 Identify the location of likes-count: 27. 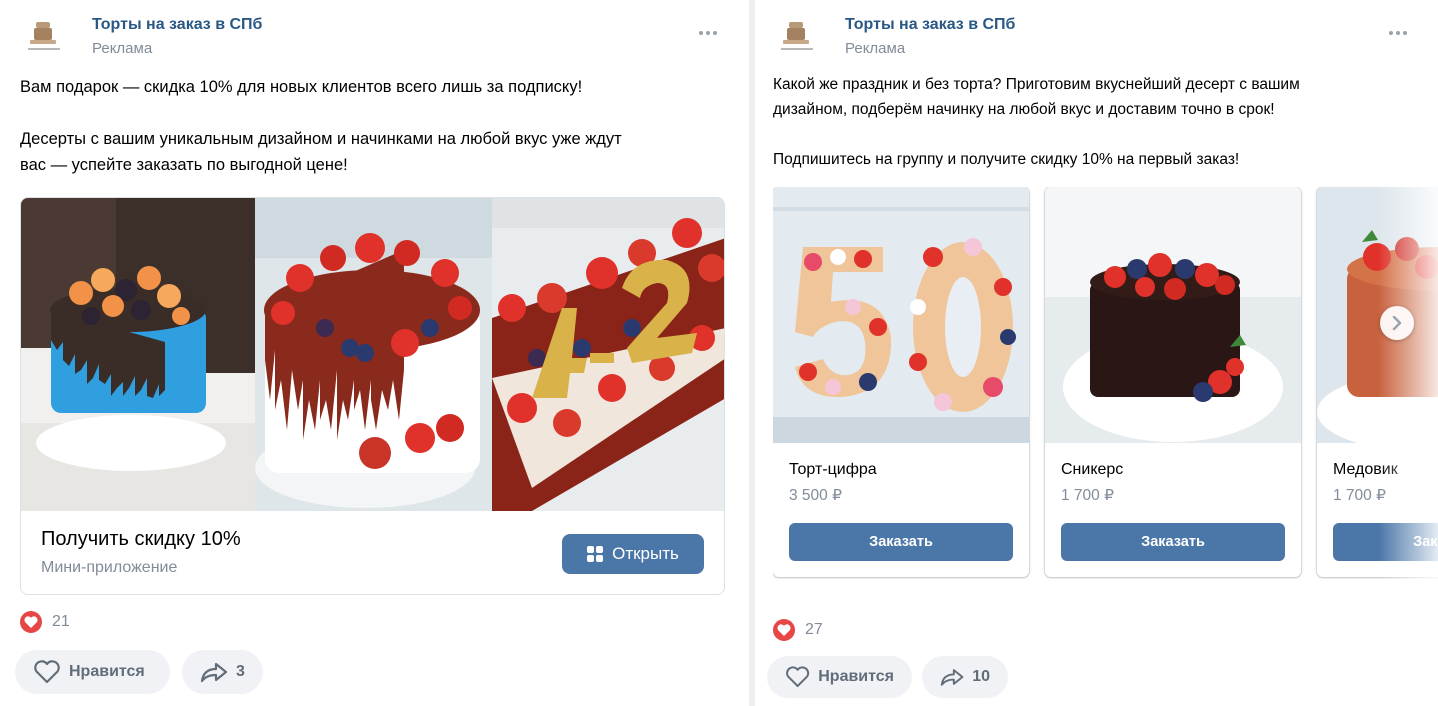
(814, 629).